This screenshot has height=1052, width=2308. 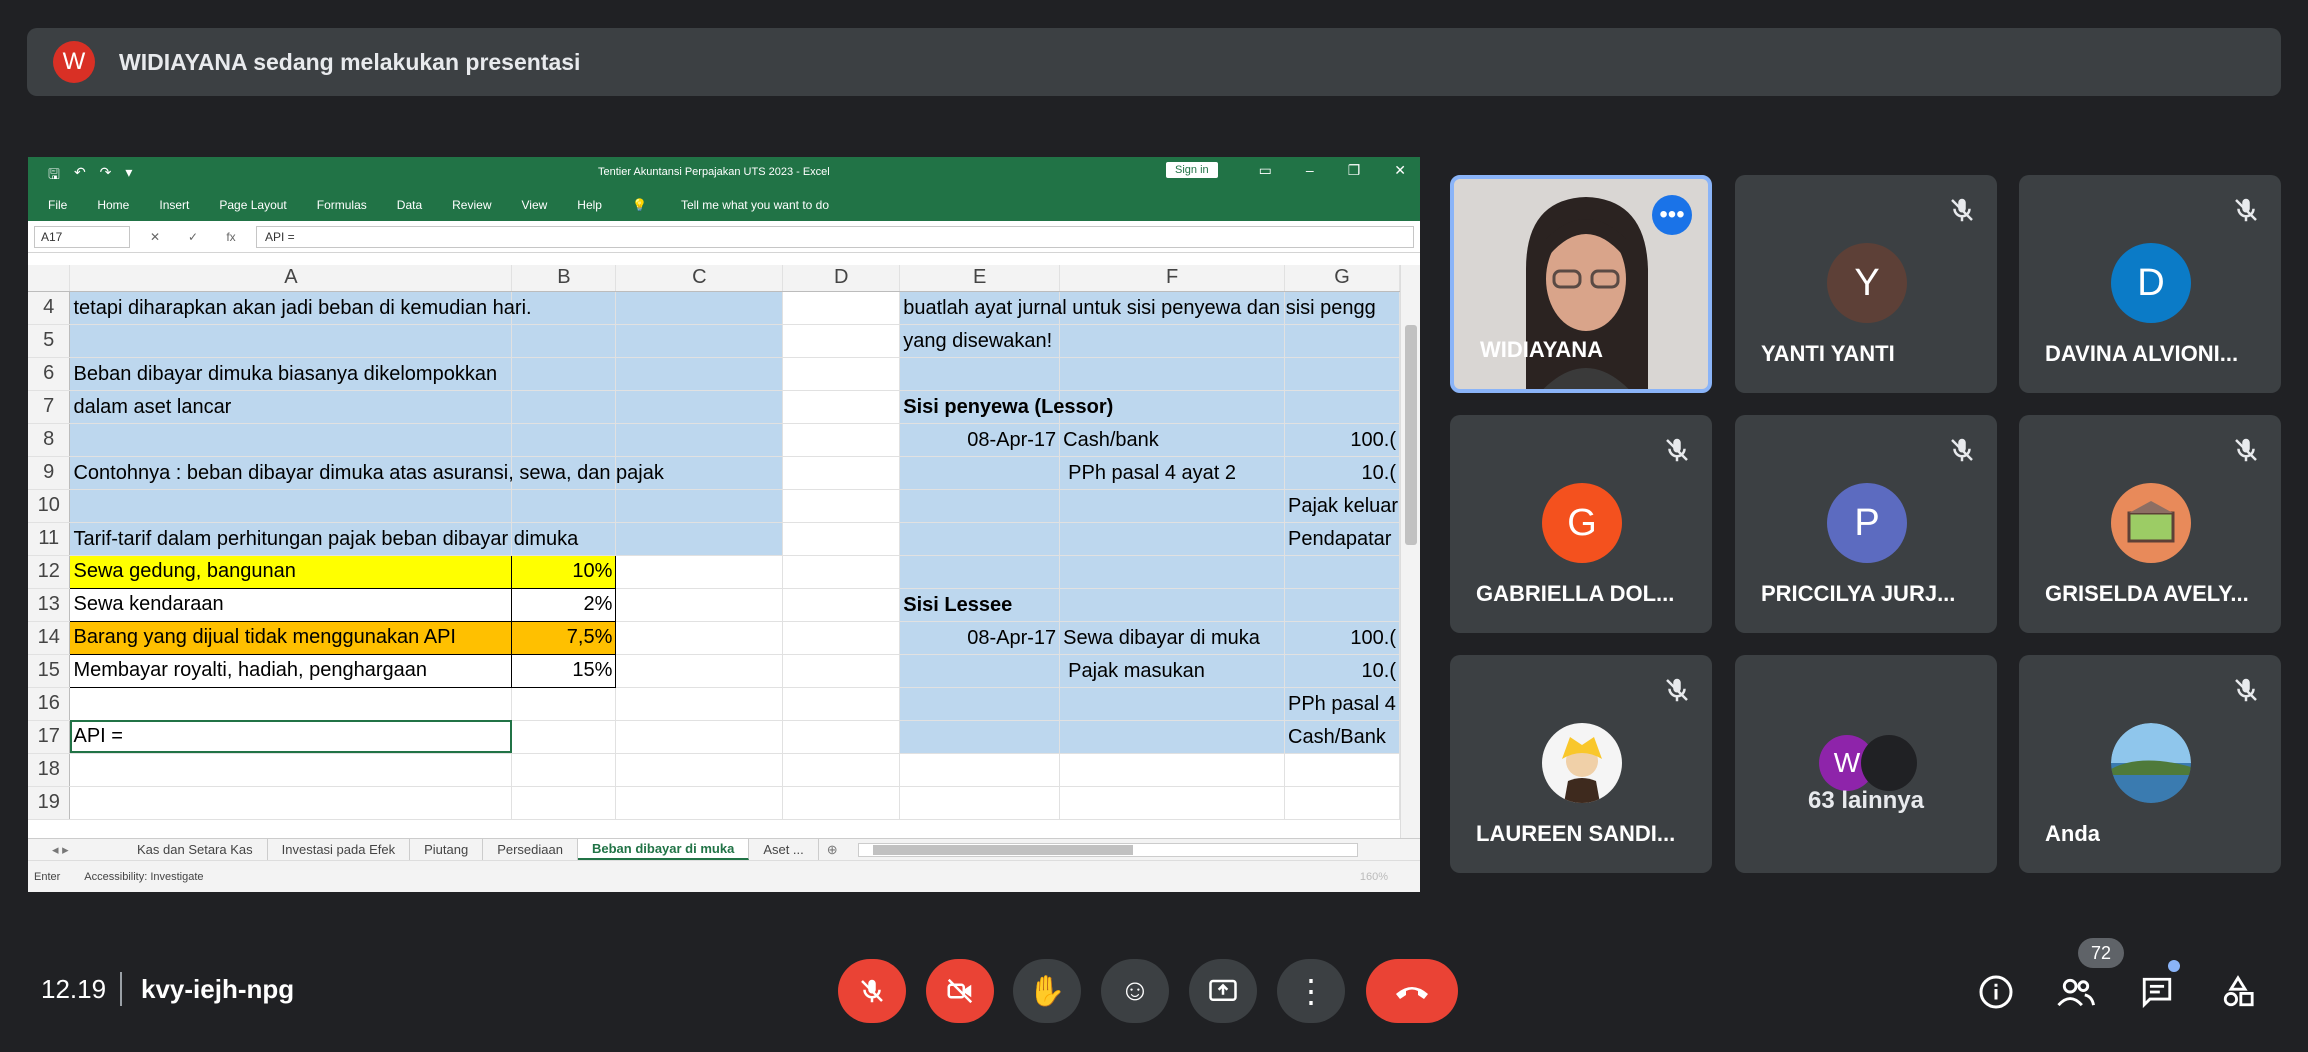 What do you see at coordinates (193, 237) in the screenshot?
I see `enter-icon: ✓` at bounding box center [193, 237].